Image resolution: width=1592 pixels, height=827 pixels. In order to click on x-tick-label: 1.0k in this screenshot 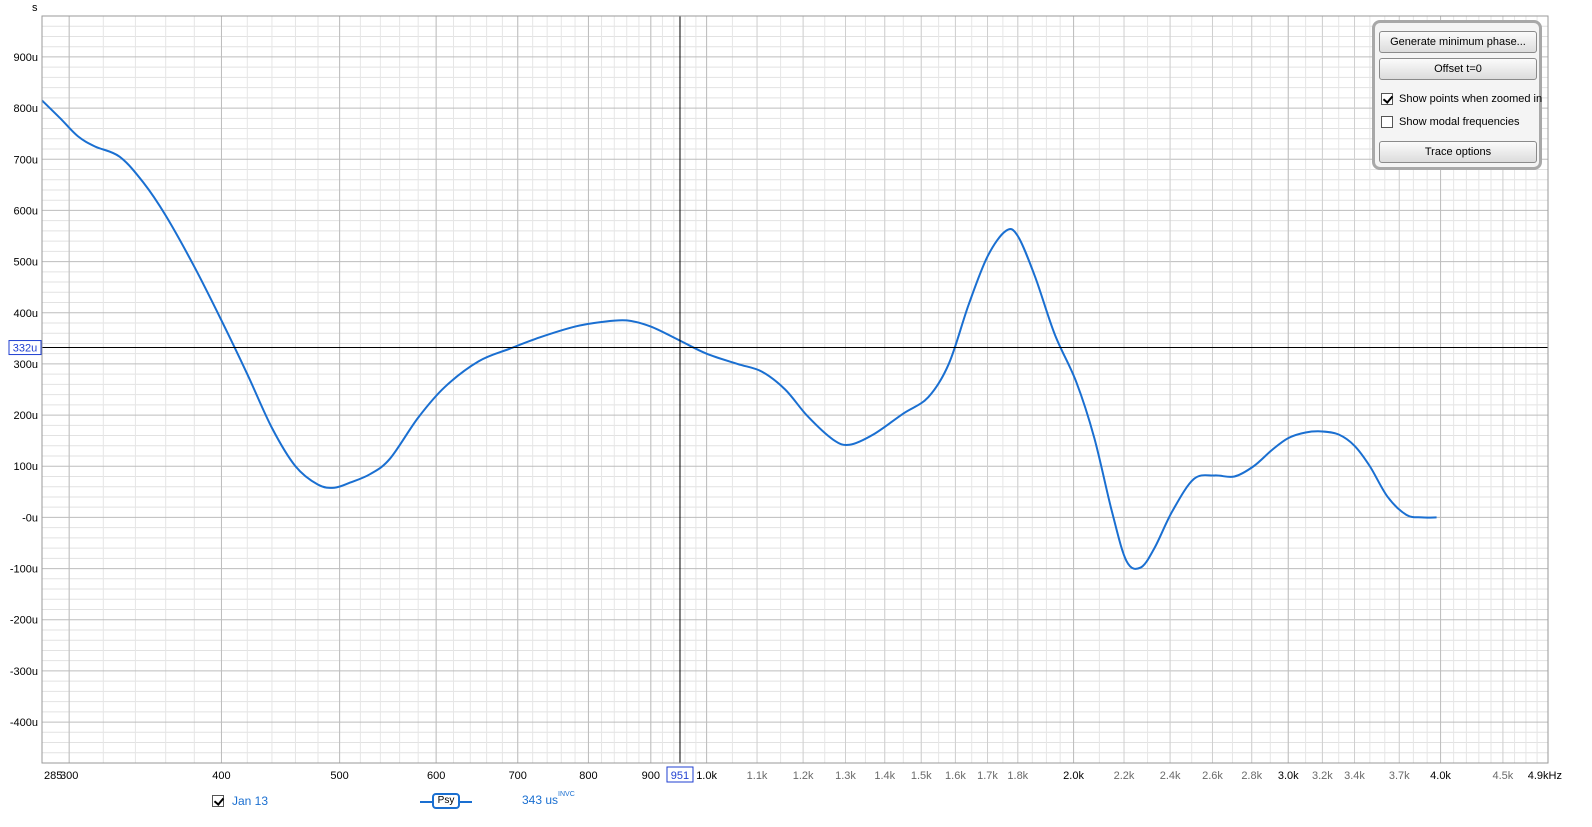, I will do `click(706, 776)`.